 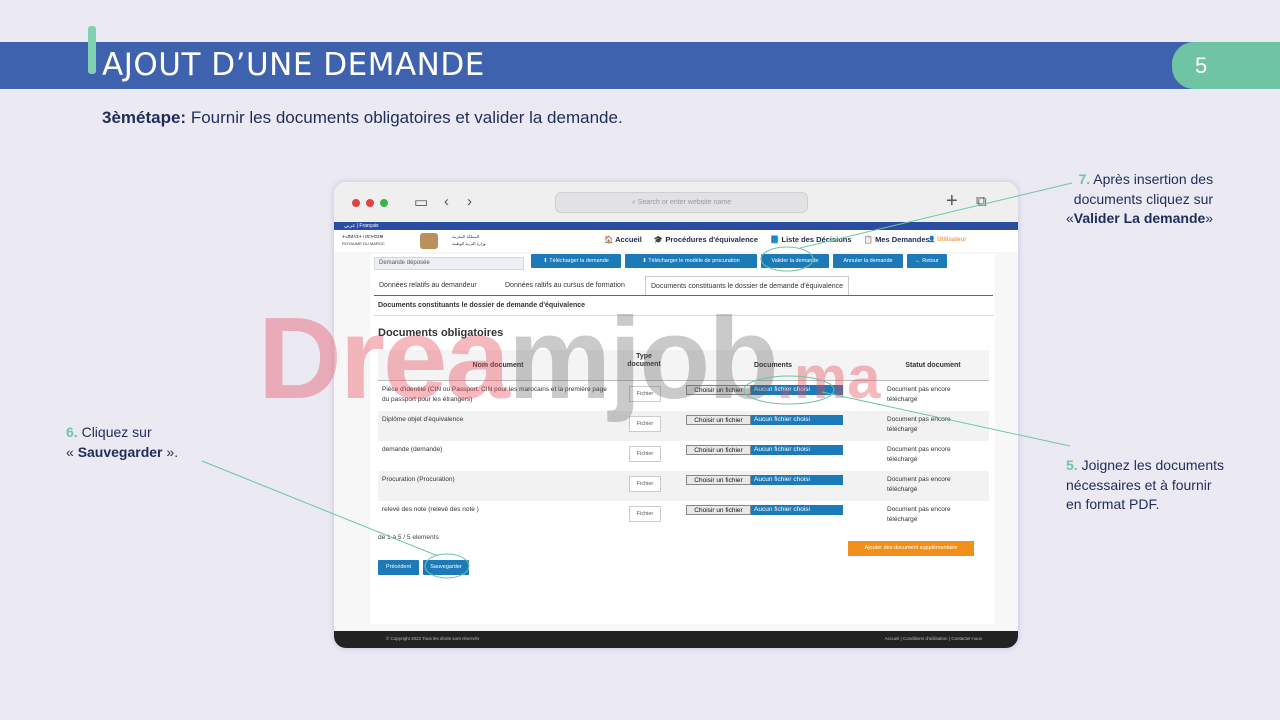 What do you see at coordinates (1084, 179) in the screenshot?
I see `note-7-number: 7.` at bounding box center [1084, 179].